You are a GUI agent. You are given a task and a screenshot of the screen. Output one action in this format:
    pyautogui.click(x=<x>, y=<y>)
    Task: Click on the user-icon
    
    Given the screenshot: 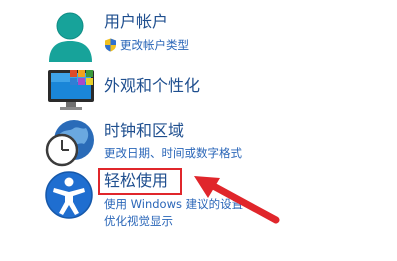 What is the action you would take?
    pyautogui.click(x=71, y=37)
    